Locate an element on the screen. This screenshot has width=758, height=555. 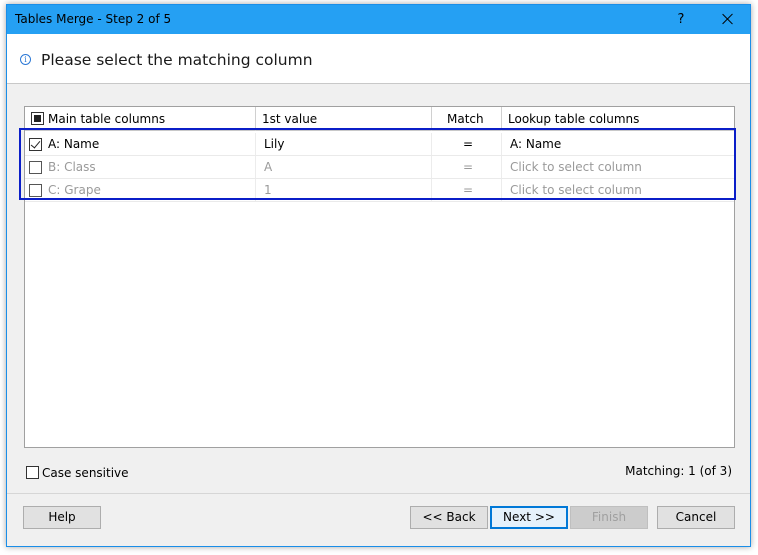
column-header-lookup: Lookup table columns is located at coordinates (573, 119).